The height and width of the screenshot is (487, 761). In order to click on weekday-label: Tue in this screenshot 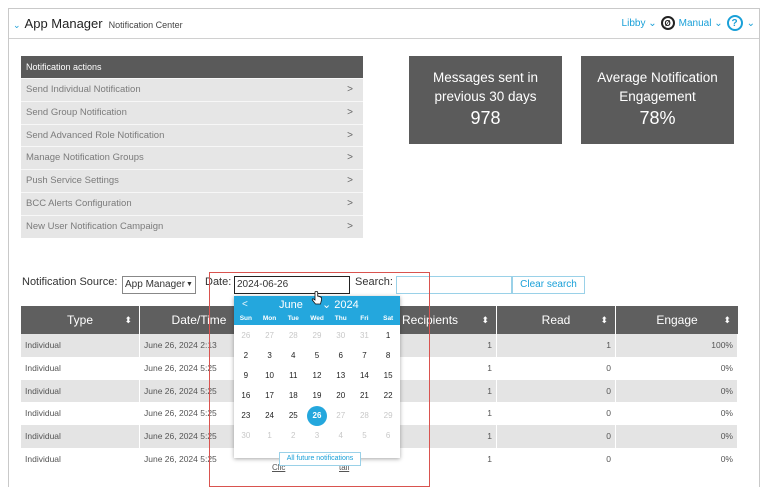, I will do `click(293, 318)`.